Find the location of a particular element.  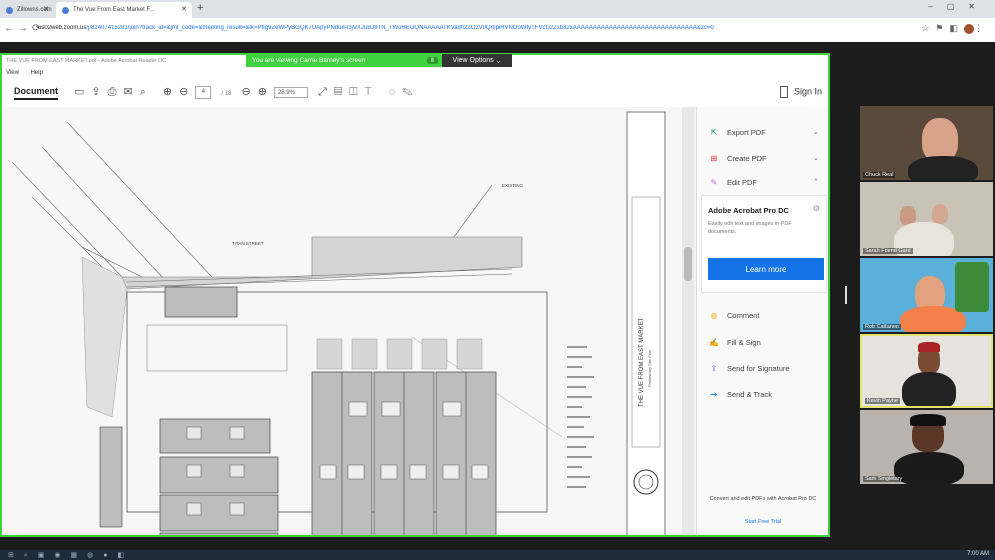

participant-name: Chuck Real is located at coordinates (879, 175).